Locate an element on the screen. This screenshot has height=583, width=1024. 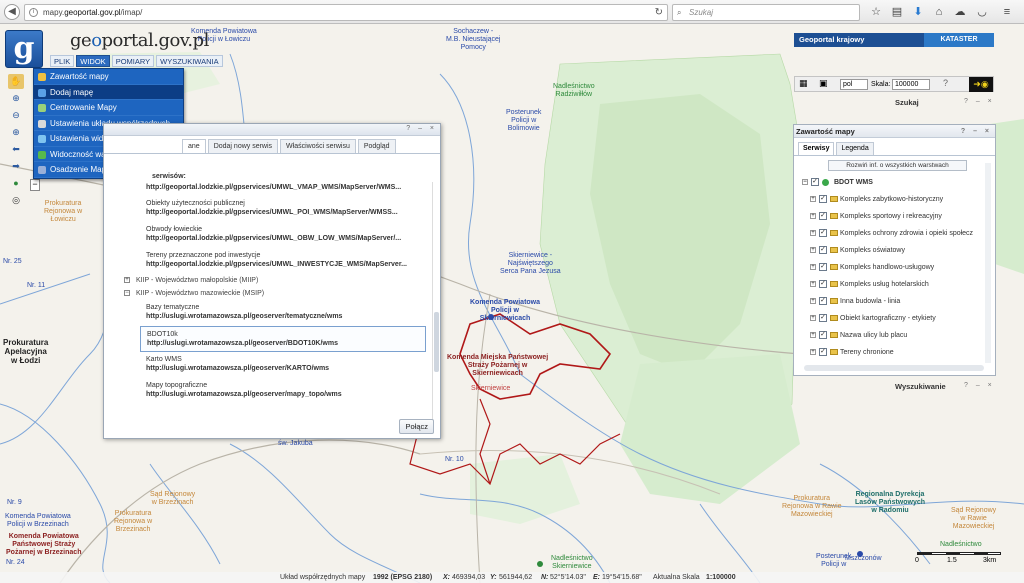
menu-wyszukiwania: WYSZUKIWANIA is located at coordinates (189, 61).